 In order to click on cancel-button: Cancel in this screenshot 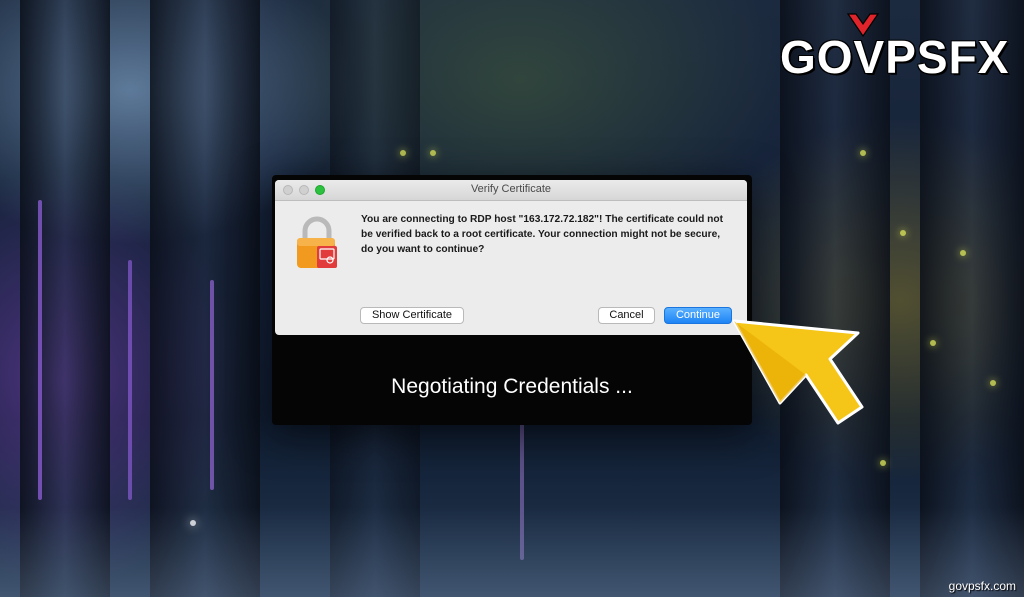, I will do `click(626, 315)`.